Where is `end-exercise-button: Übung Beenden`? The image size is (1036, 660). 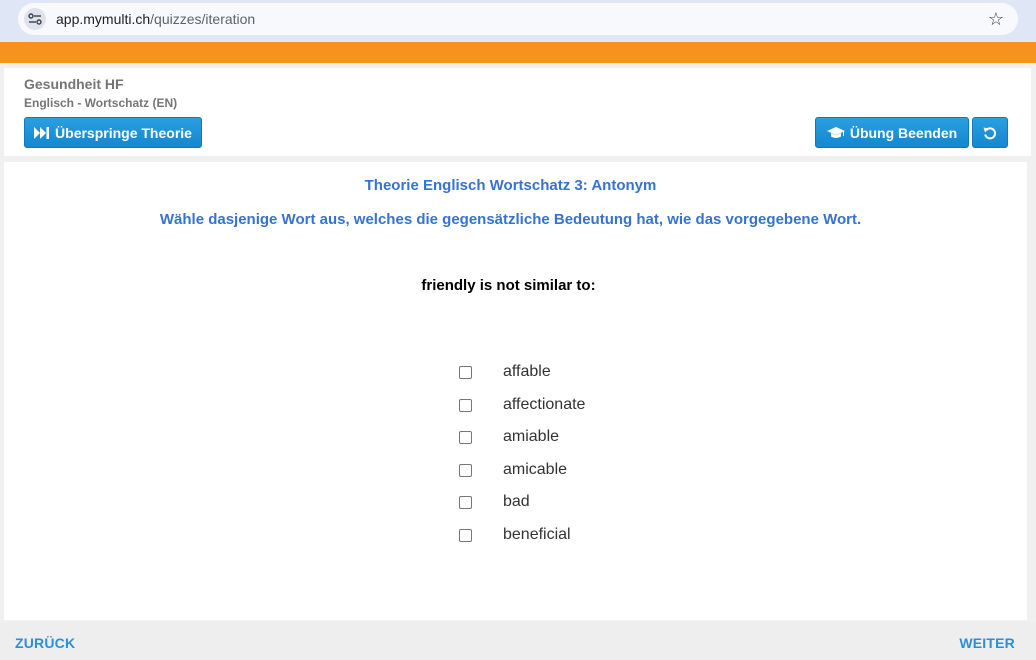
end-exercise-button: Übung Beenden is located at coordinates (892, 132).